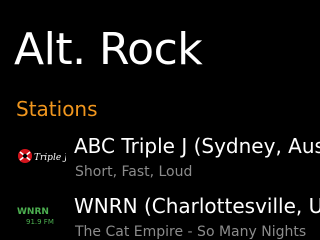 This screenshot has width=320, height=240. I want to click on station-subtitle: Short, Fast, Loud, so click(134, 172).